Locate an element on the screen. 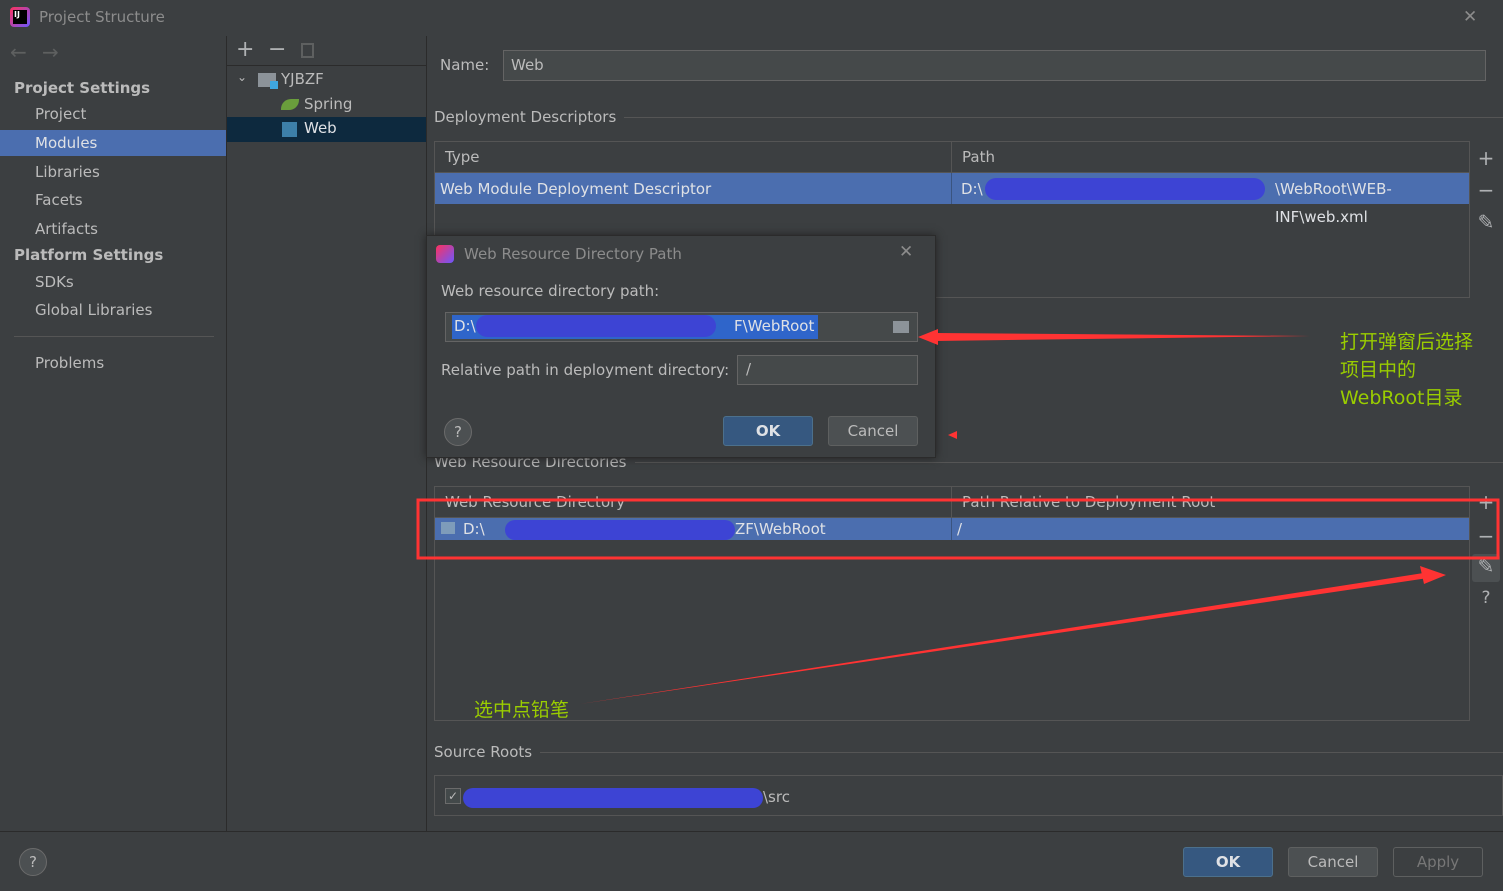 The image size is (1503, 891). highlight-rectangle is located at coordinates (958, 529).